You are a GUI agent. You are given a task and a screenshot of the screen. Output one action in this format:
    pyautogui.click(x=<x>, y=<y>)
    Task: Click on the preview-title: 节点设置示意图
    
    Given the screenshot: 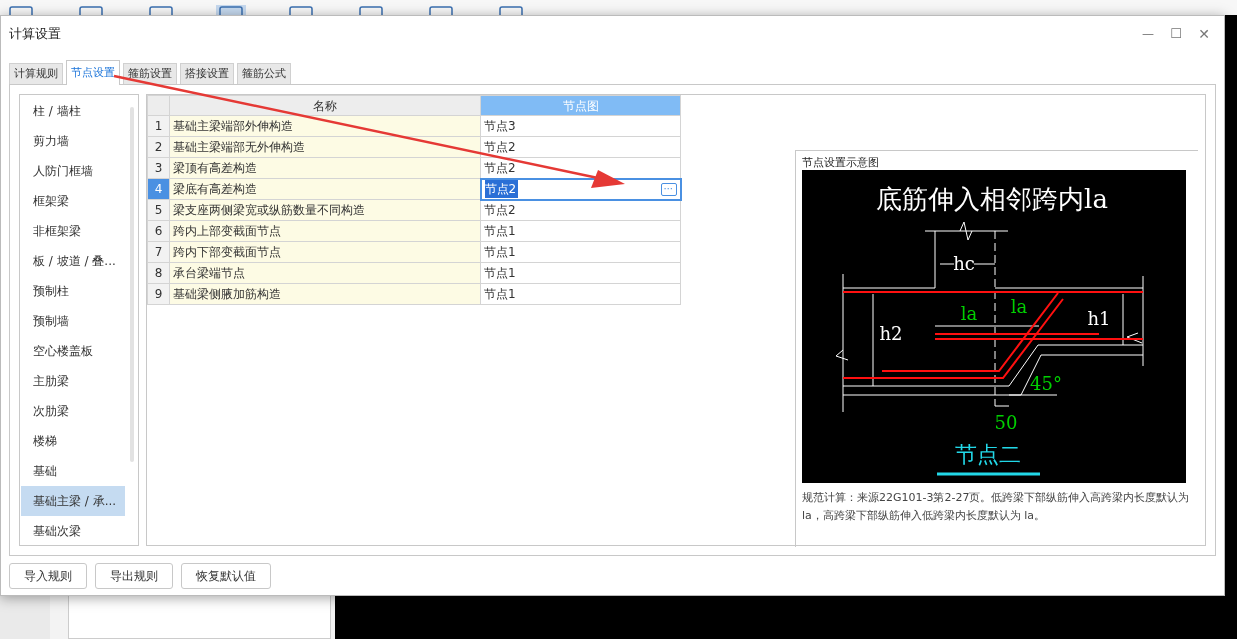 What is the action you would take?
    pyautogui.click(x=841, y=162)
    